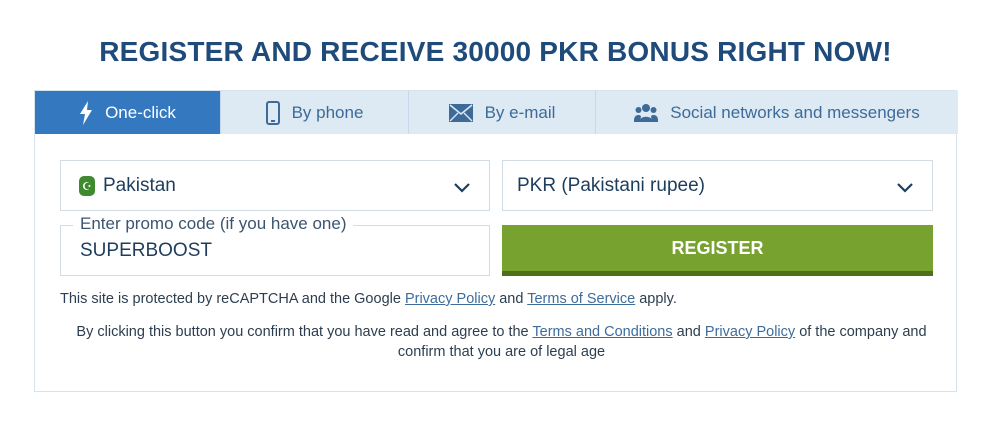  What do you see at coordinates (139, 185) in the screenshot?
I see `country-value: Pakistan` at bounding box center [139, 185].